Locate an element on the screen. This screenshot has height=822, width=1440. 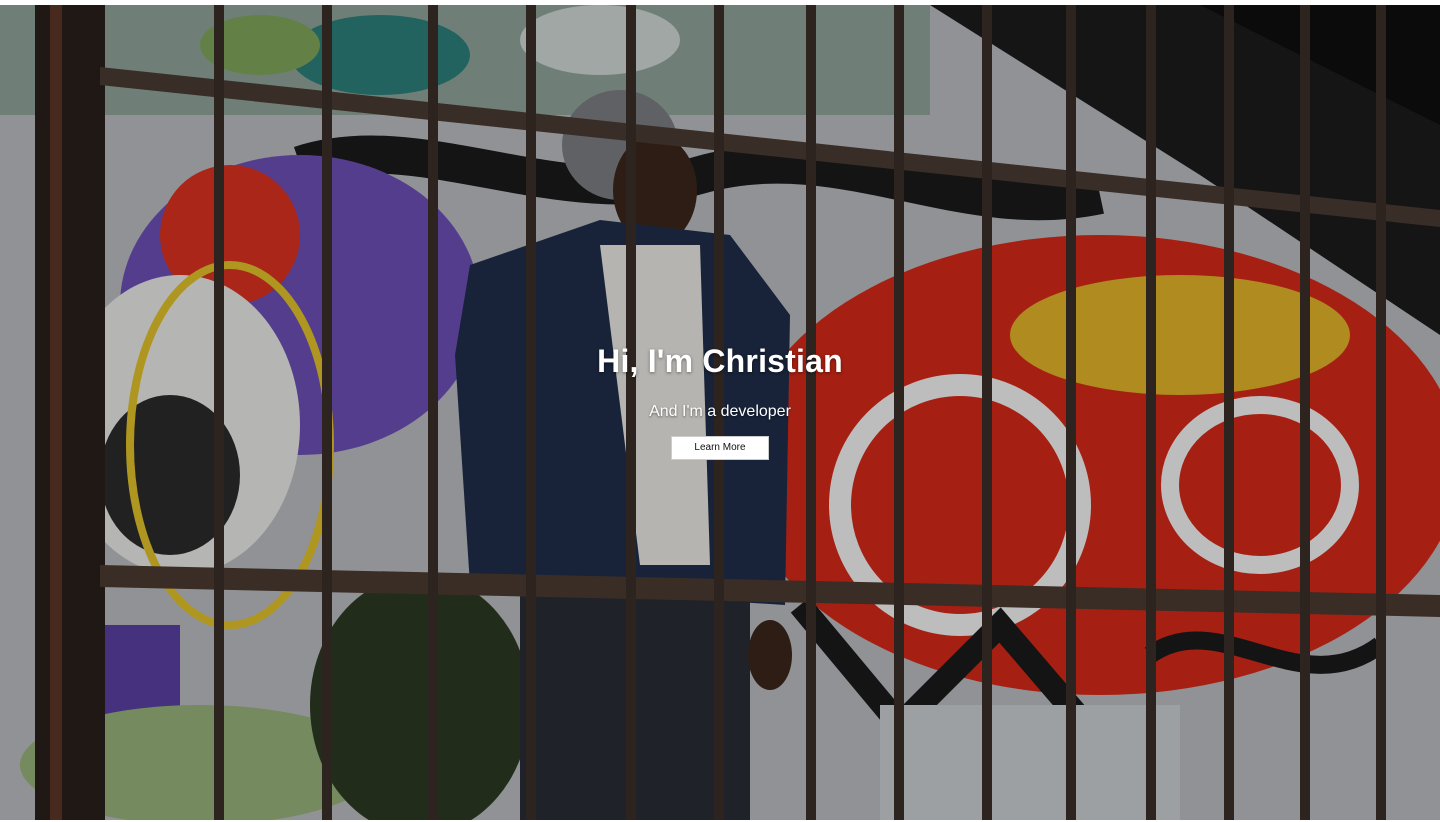
hero-subtitle: And I'm a developer is located at coordinates (720, 411).